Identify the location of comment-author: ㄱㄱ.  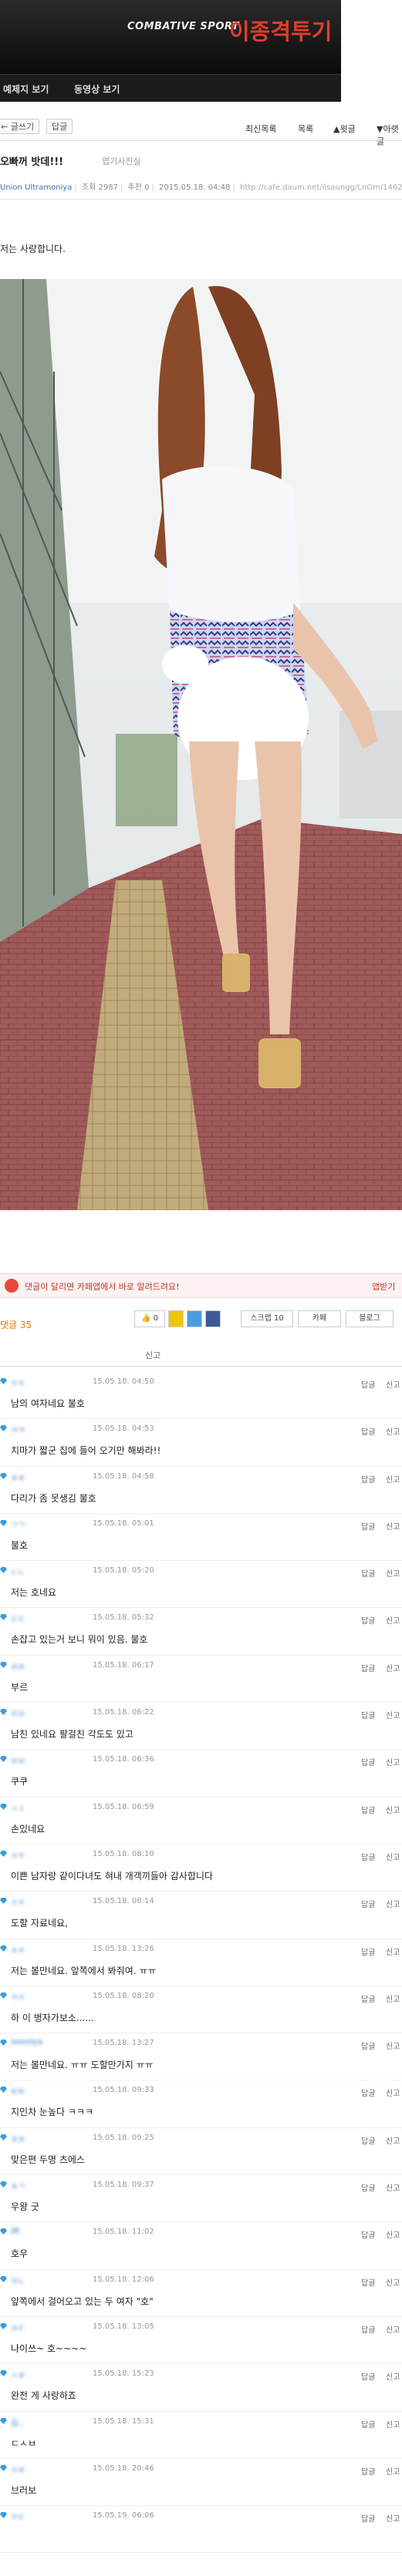
(18, 1524).